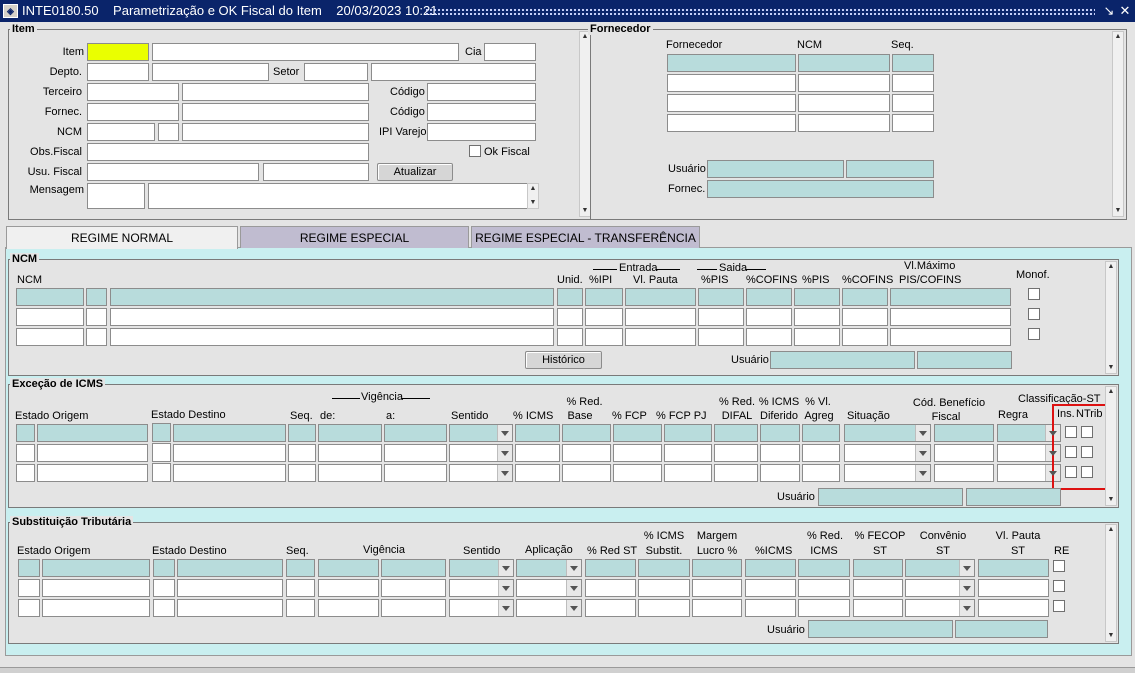 The width and height of the screenshot is (1135, 673). I want to click on item-desc-field, so click(305, 52).